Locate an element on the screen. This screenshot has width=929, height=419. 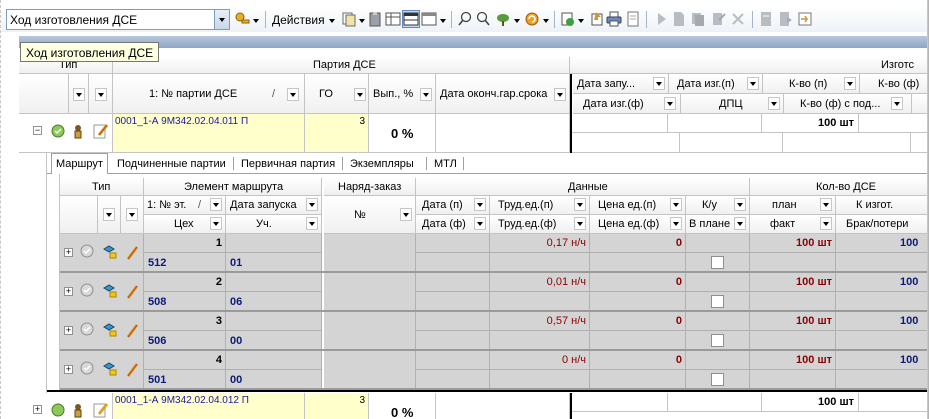
route-row: +1 512 01 0,17 н/ч 0 100 шт 100 is located at coordinates (494, 253).